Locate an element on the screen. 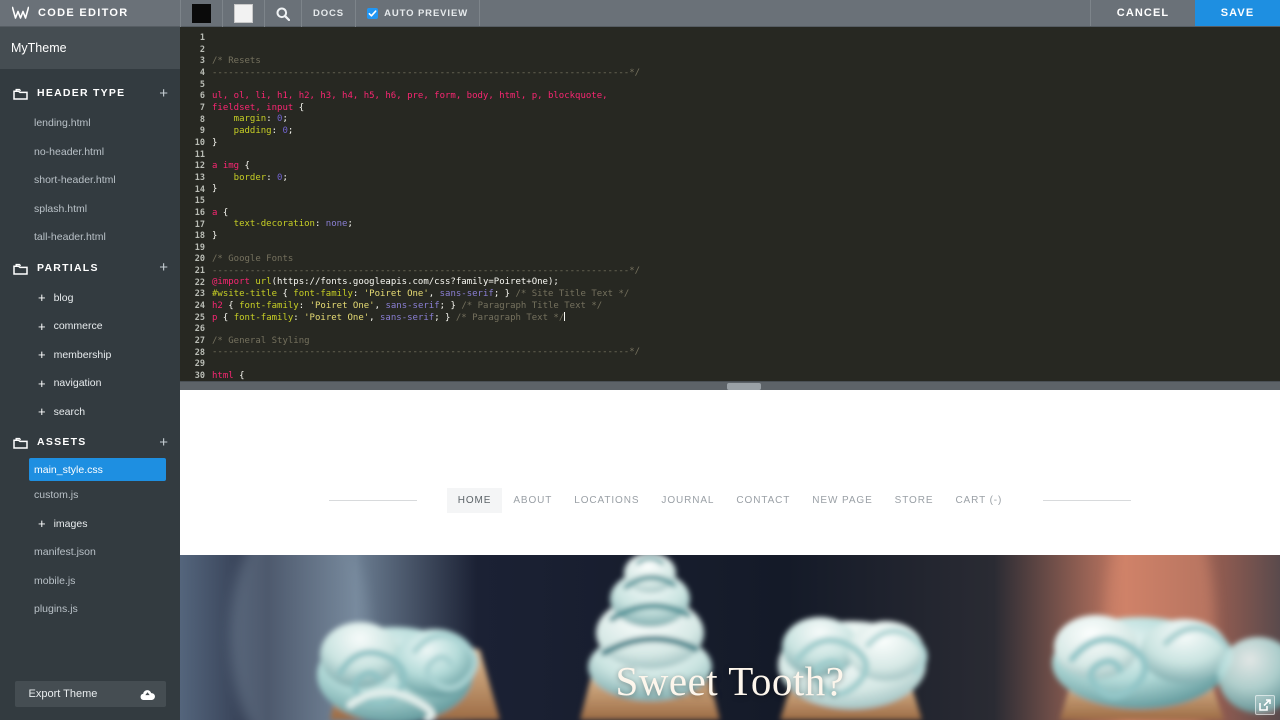  auto-preview-toggle: AUTO PREVIEW is located at coordinates (417, 13).